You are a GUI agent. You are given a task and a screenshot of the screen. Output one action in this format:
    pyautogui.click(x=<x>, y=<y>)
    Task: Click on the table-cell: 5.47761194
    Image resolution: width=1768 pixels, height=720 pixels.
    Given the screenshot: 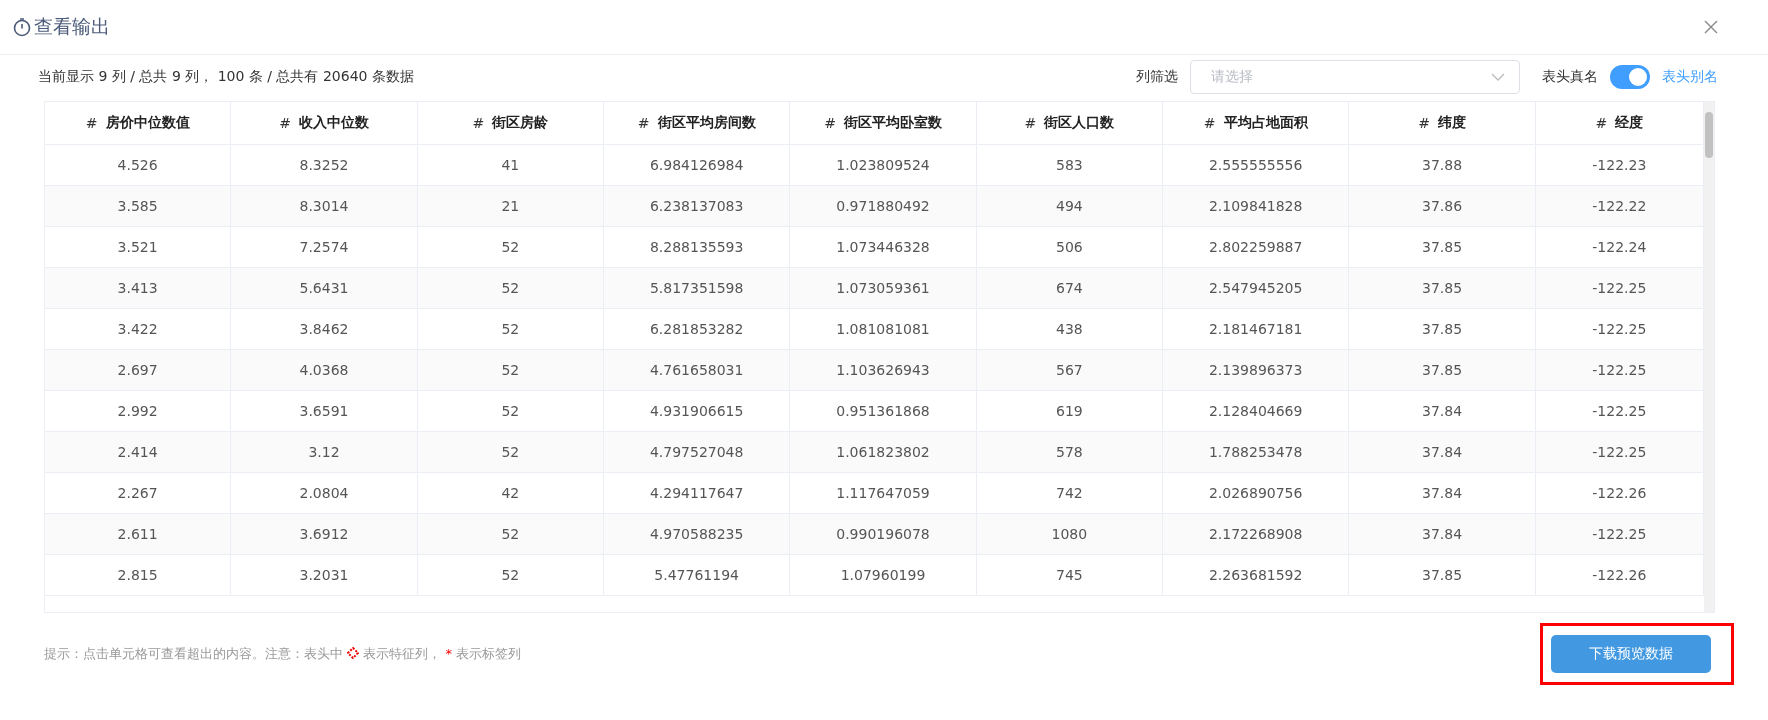 What is the action you would take?
    pyautogui.click(x=697, y=575)
    